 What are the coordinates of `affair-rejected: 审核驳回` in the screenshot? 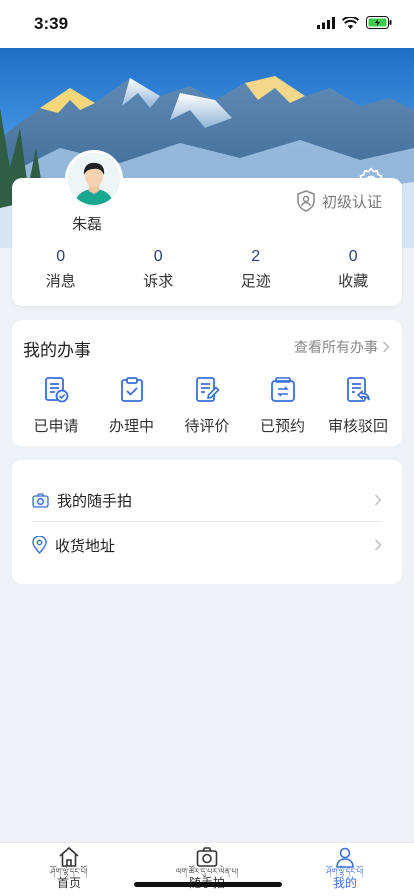 It's located at (358, 406).